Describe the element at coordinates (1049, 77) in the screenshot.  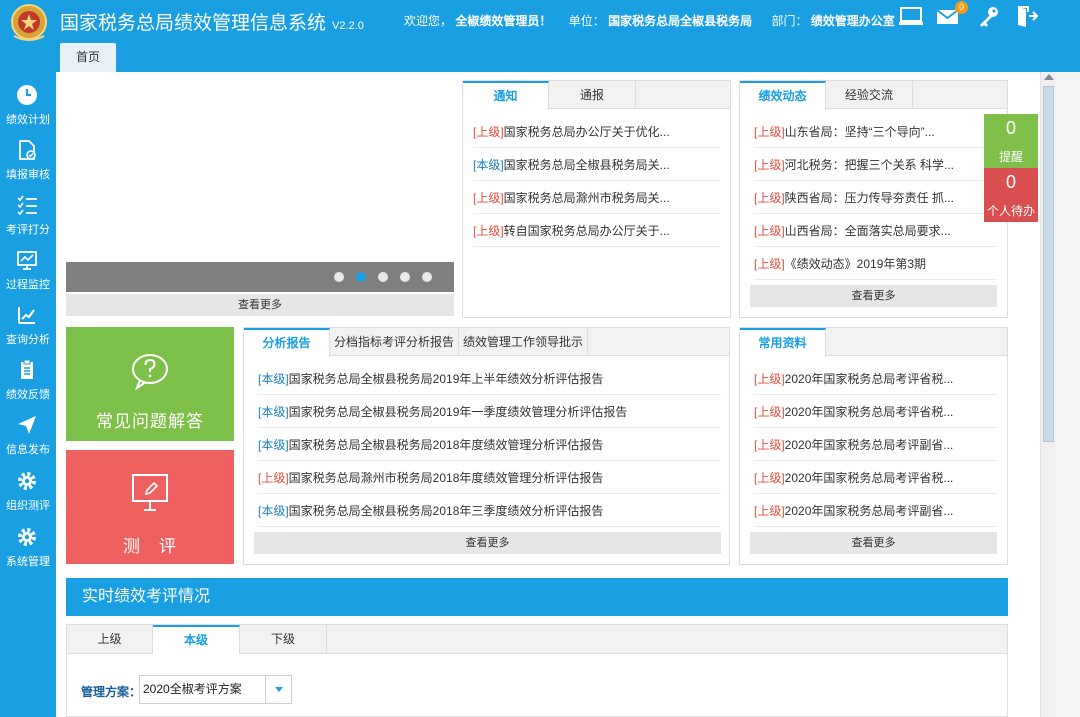
I see `scroll-up-arrow-icon` at that location.